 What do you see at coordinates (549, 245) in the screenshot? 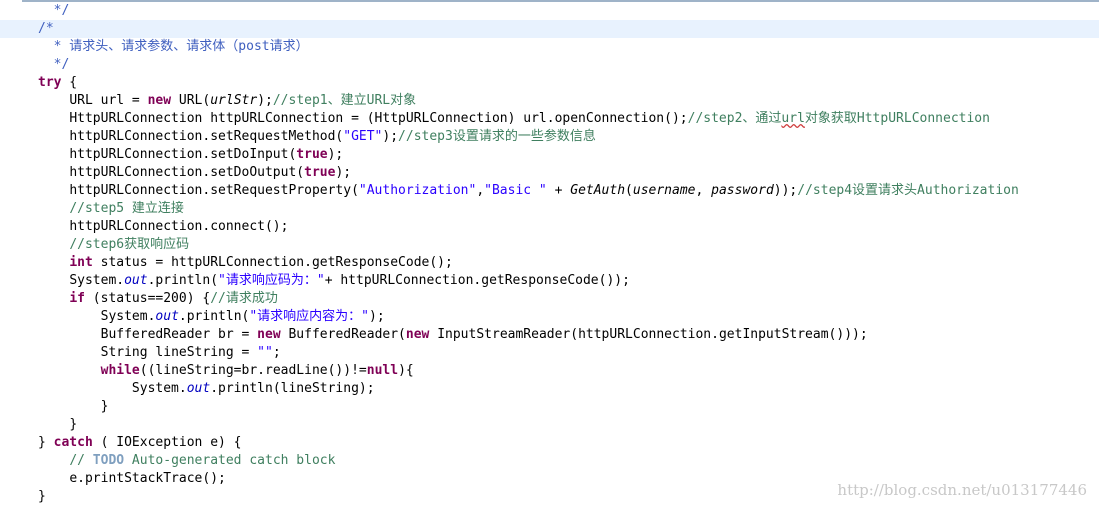
I see `code-line: //step6获取响应码` at bounding box center [549, 245].